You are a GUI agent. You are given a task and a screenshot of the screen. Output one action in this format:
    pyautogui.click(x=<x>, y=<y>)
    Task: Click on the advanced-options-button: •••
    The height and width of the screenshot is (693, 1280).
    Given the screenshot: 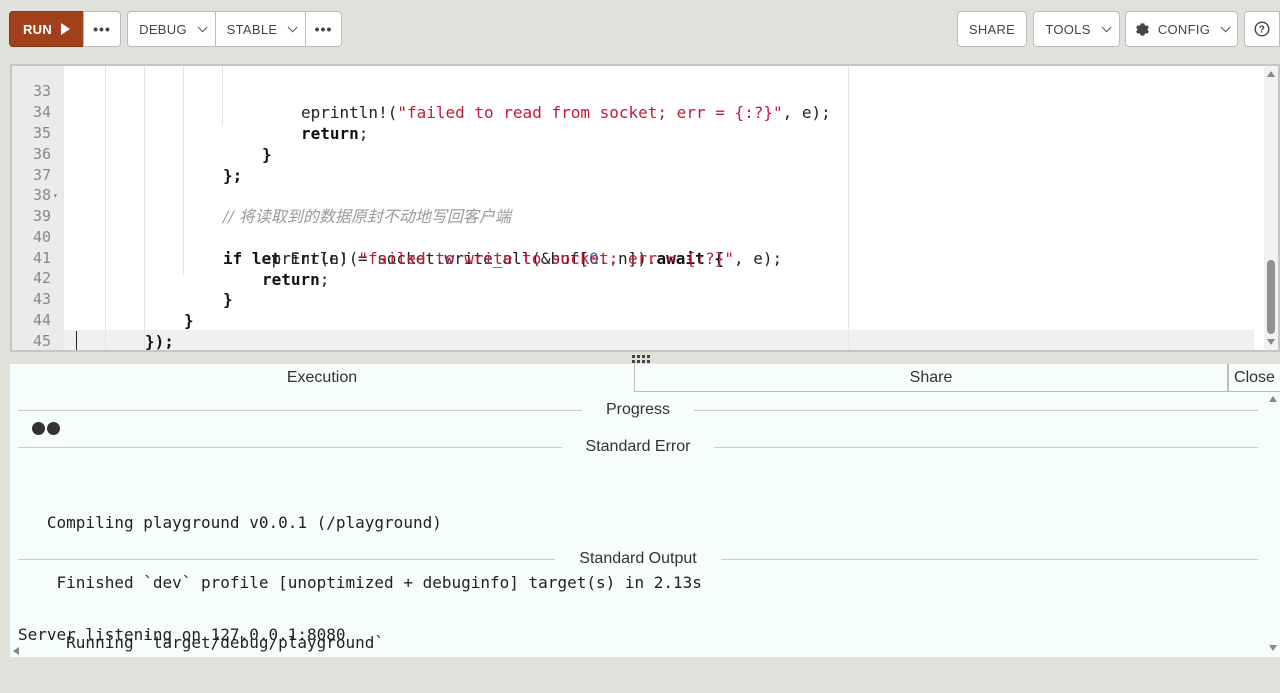 What is the action you would take?
    pyautogui.click(x=323, y=29)
    